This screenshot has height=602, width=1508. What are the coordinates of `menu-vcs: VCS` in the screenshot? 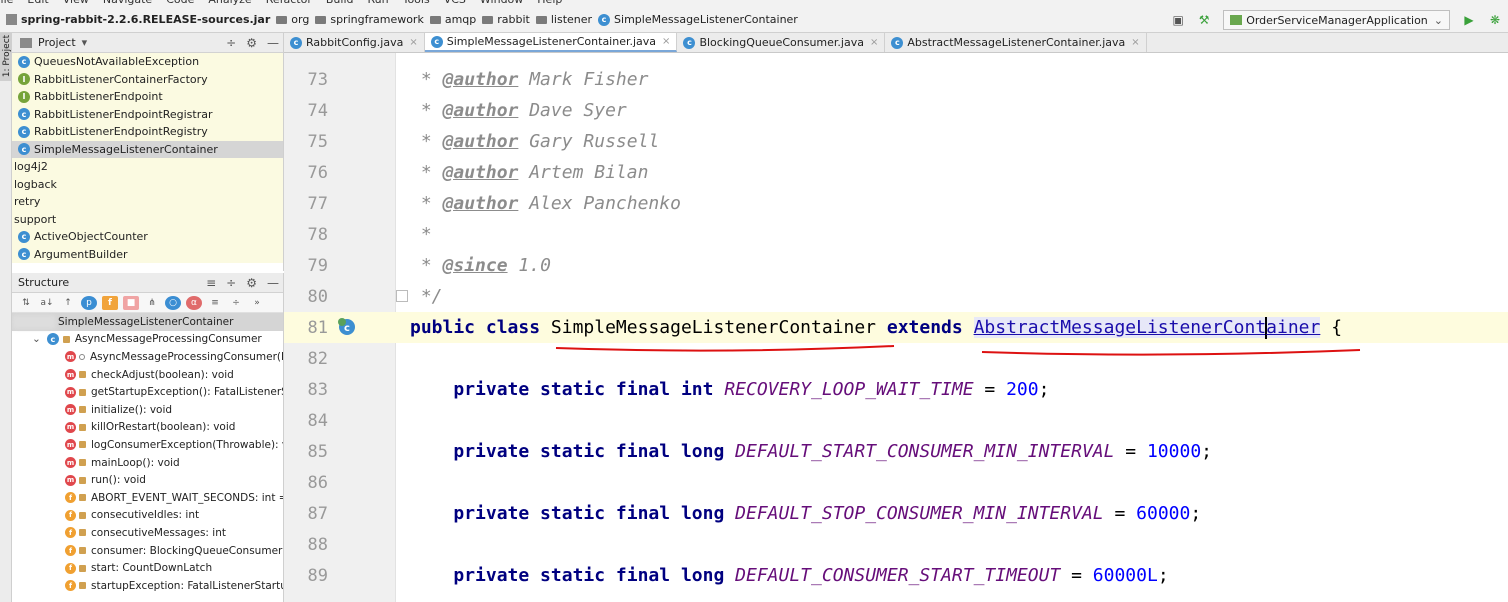 It's located at (455, 3).